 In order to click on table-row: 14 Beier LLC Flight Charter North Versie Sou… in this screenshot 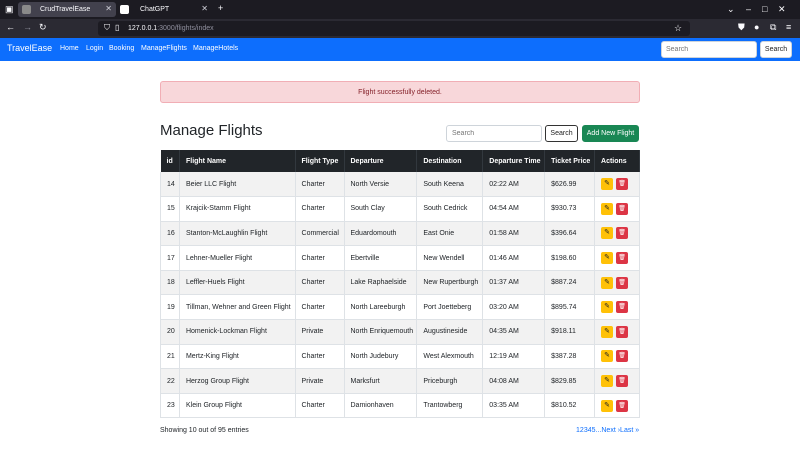, I will do `click(400, 185)`.